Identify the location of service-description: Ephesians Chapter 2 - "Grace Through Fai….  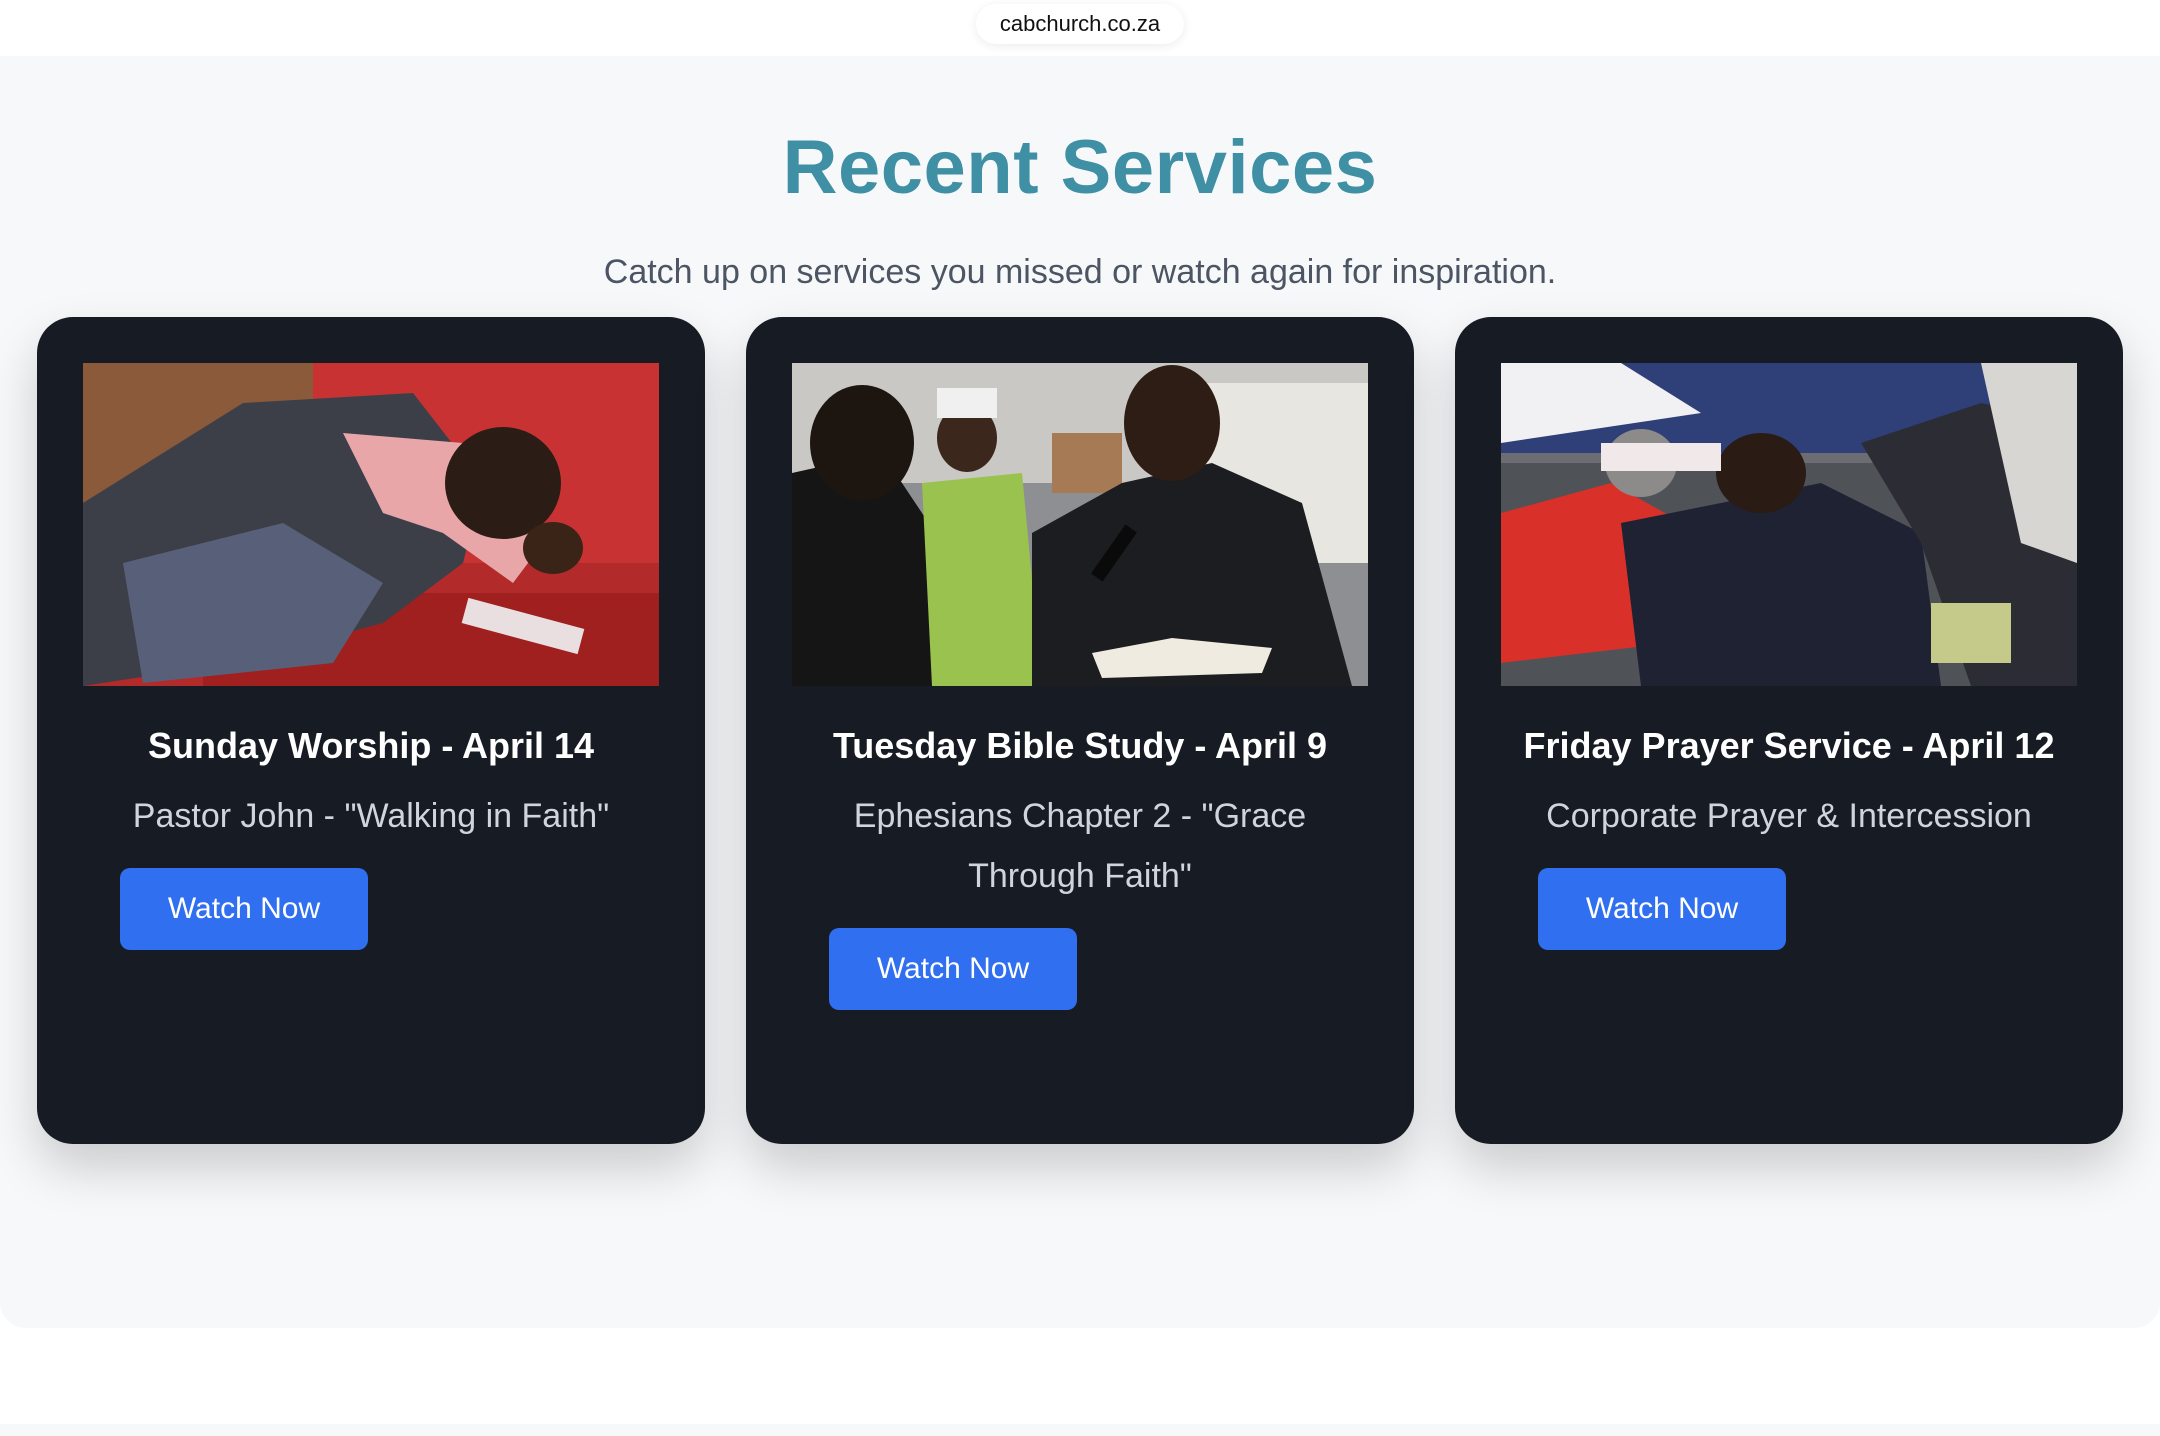
(1080, 846).